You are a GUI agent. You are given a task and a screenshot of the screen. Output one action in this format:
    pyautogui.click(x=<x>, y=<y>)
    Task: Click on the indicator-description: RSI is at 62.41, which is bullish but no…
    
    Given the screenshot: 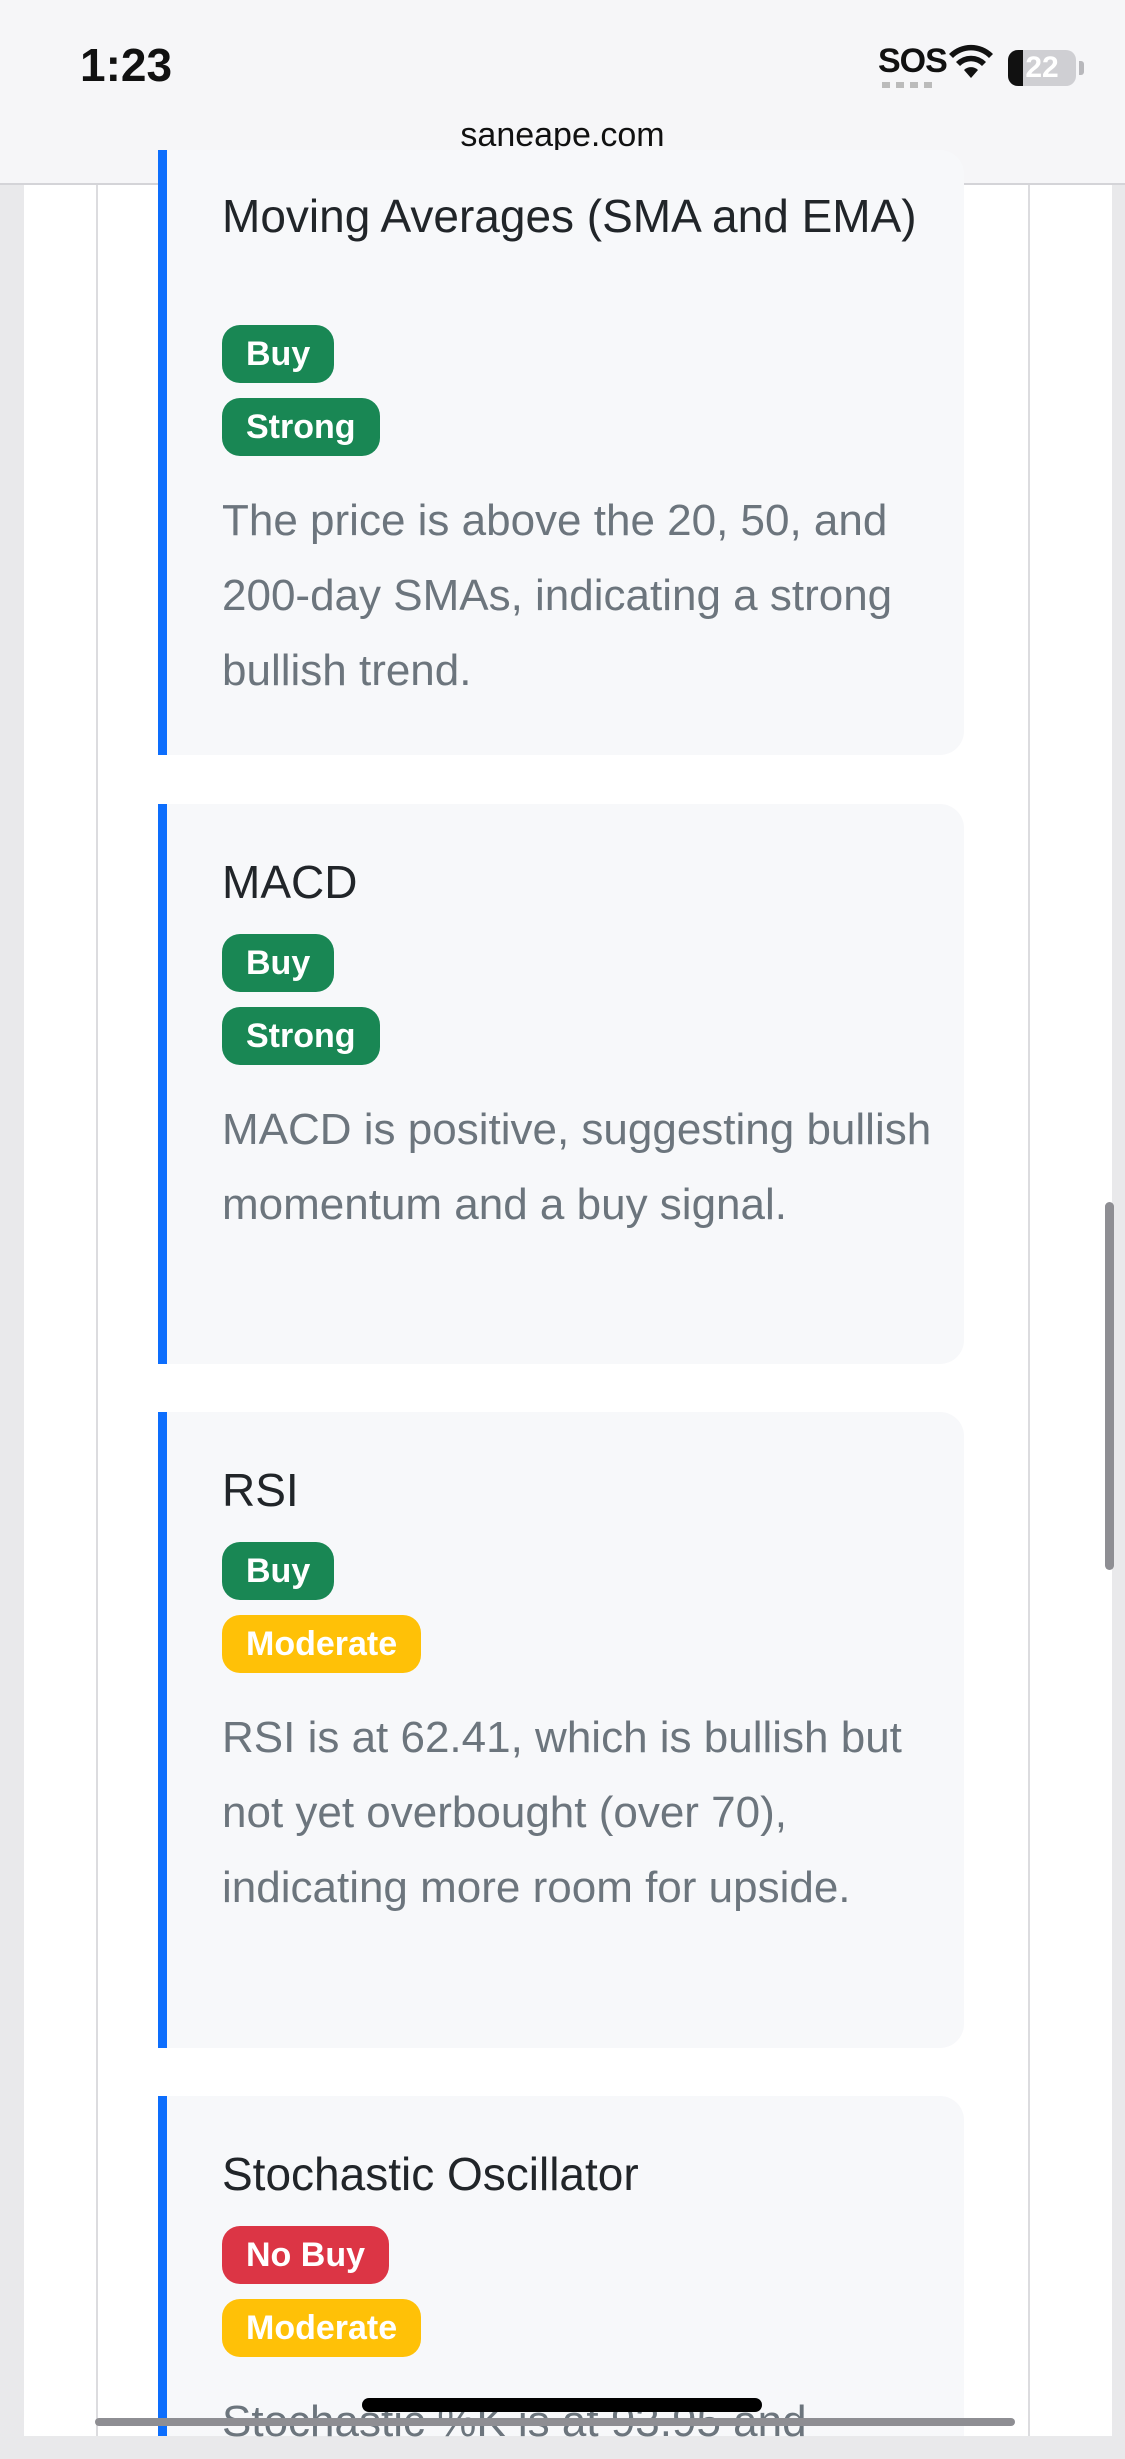 What is the action you would take?
    pyautogui.click(x=562, y=1812)
    